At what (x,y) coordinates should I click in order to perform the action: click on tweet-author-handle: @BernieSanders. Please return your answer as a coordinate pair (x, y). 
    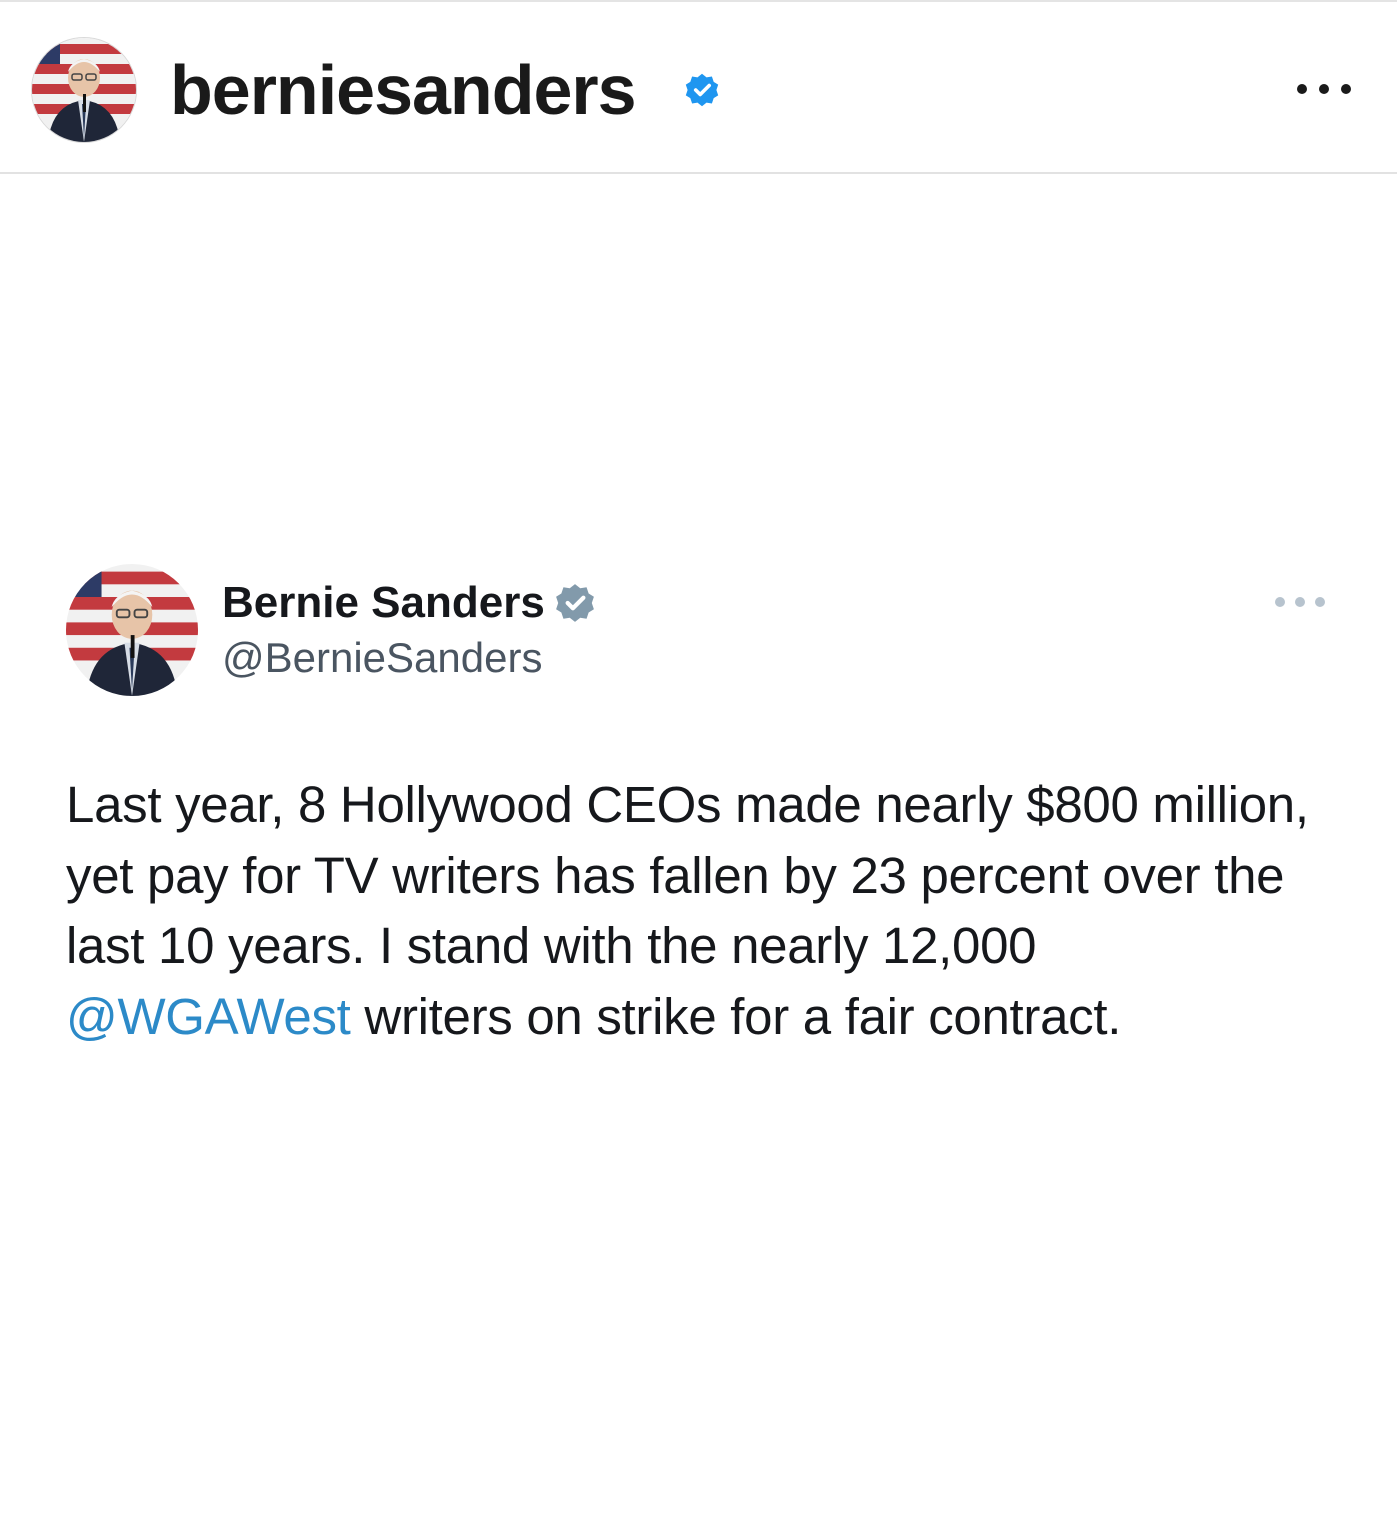
    Looking at the image, I should click on (382, 658).